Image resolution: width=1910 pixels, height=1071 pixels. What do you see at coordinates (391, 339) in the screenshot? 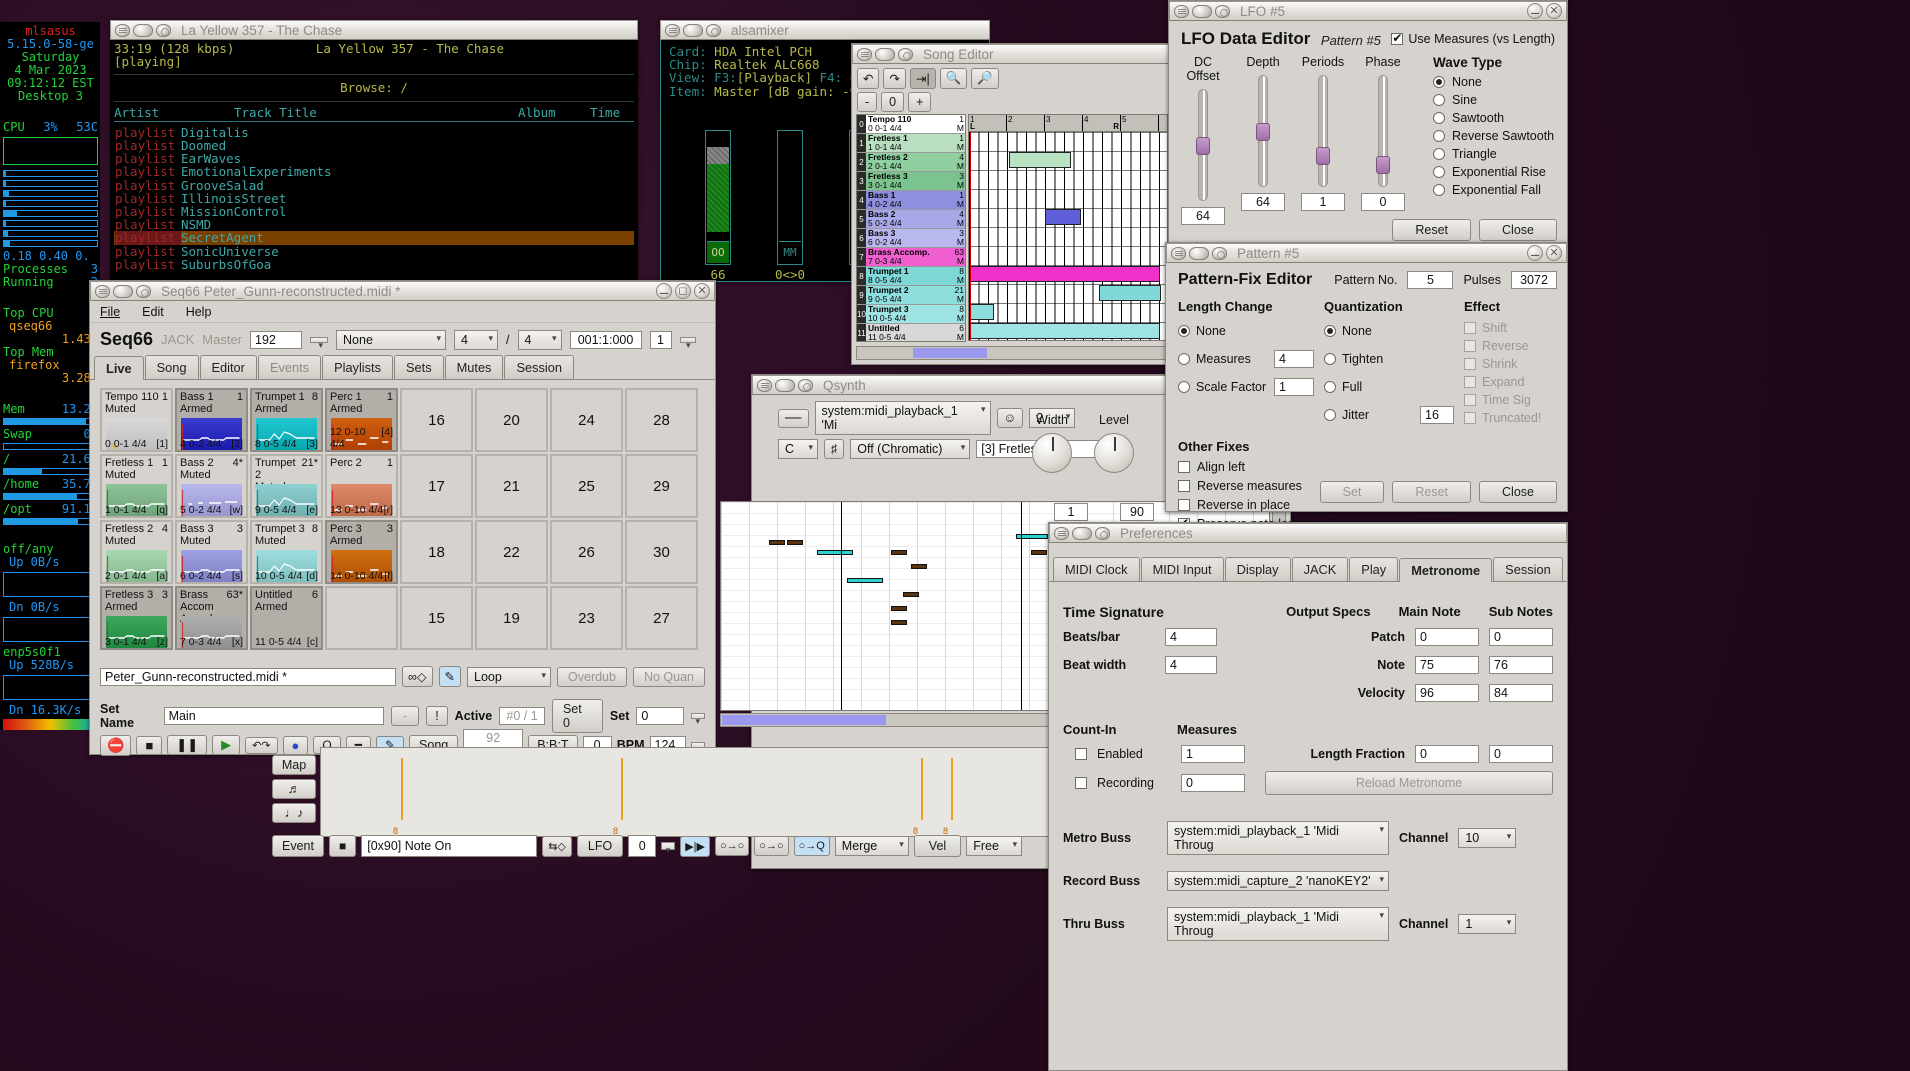
I see `buss-dropdown: None` at bounding box center [391, 339].